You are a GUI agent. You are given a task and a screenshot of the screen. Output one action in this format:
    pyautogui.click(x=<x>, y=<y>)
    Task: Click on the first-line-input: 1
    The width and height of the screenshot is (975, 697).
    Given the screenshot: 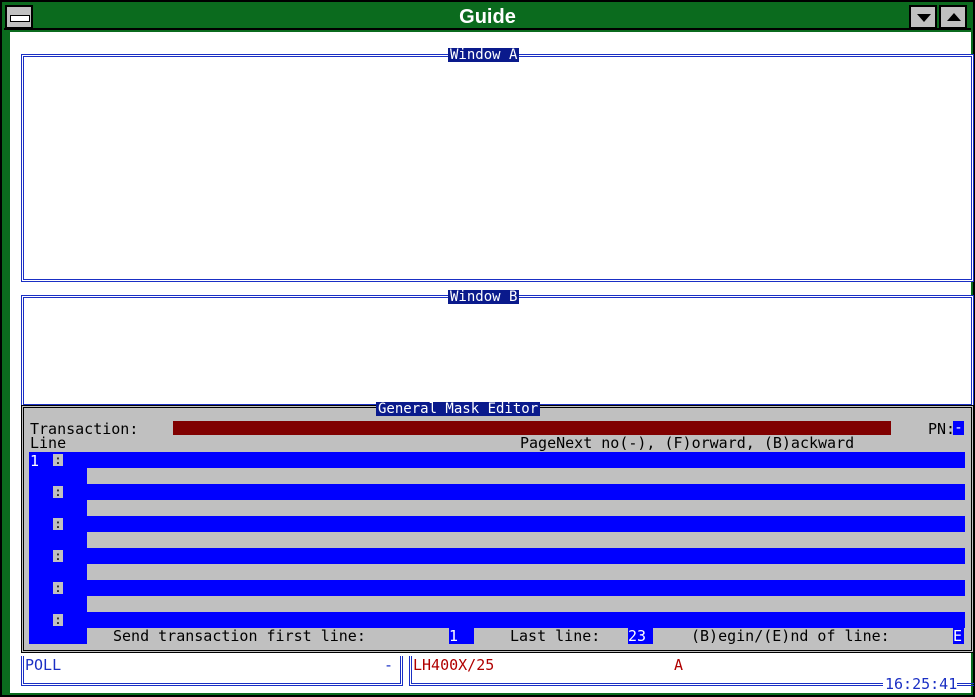 What is the action you would take?
    pyautogui.click(x=461, y=636)
    